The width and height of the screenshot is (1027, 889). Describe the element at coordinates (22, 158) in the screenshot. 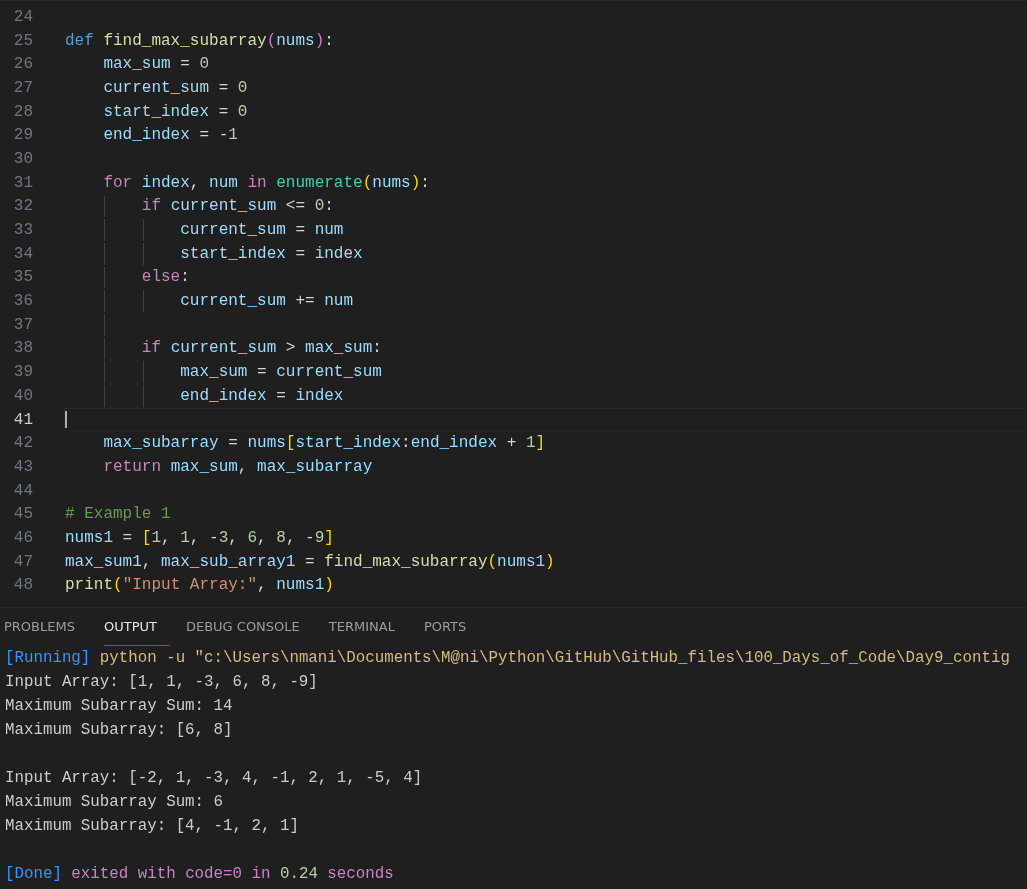

I see `line-number: 30` at that location.